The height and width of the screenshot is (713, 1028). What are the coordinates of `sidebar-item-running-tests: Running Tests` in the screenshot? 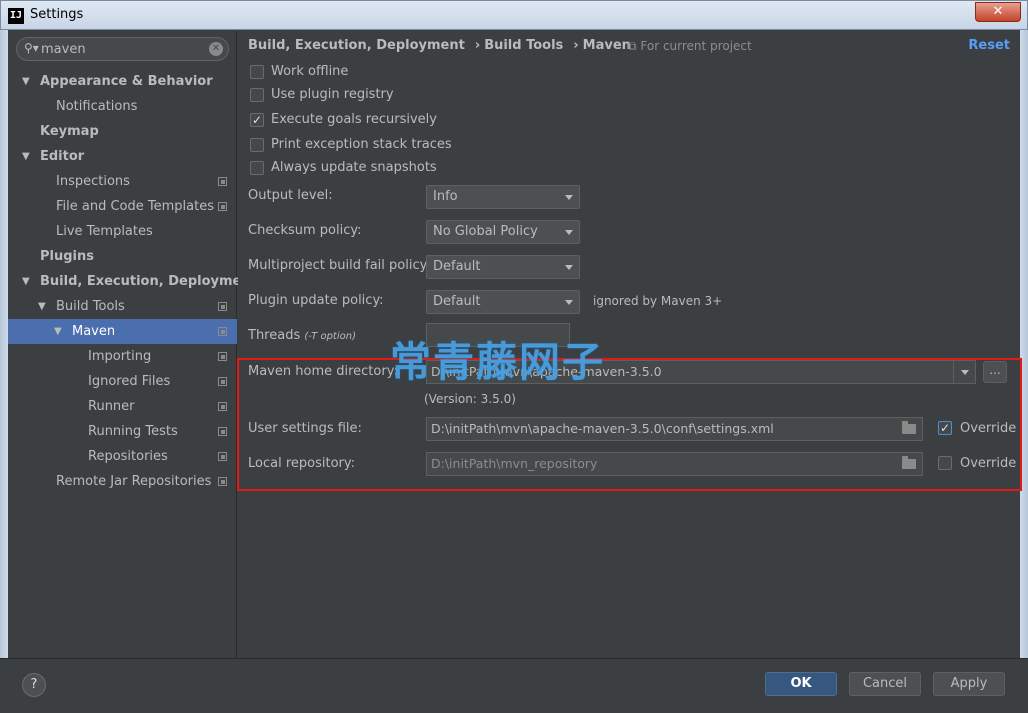 It's located at (122, 431).